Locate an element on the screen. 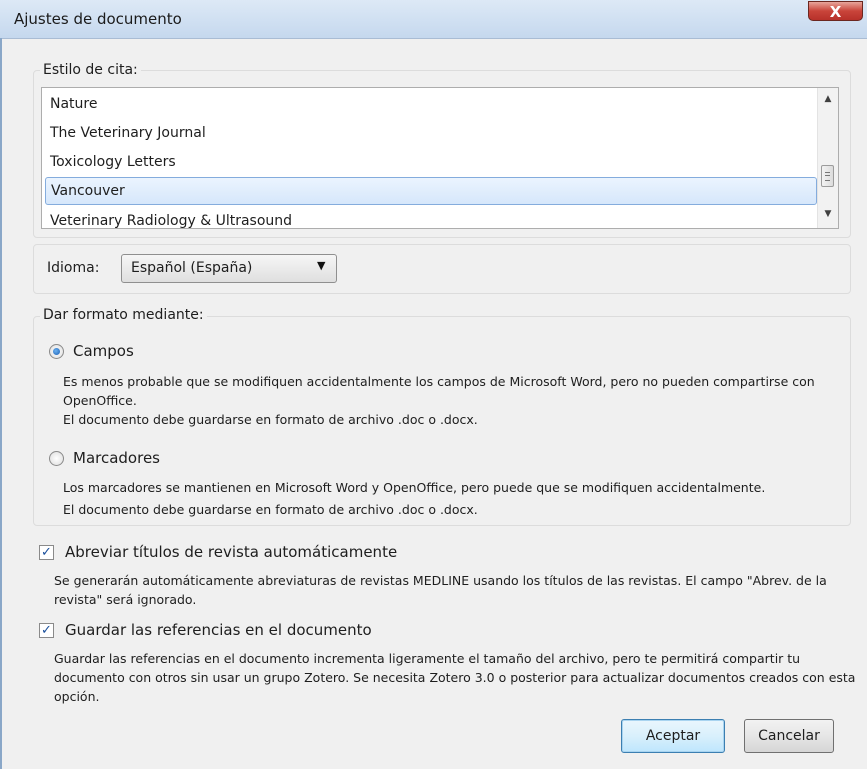 This screenshot has height=769, width=867. close-button: X is located at coordinates (835, 11).